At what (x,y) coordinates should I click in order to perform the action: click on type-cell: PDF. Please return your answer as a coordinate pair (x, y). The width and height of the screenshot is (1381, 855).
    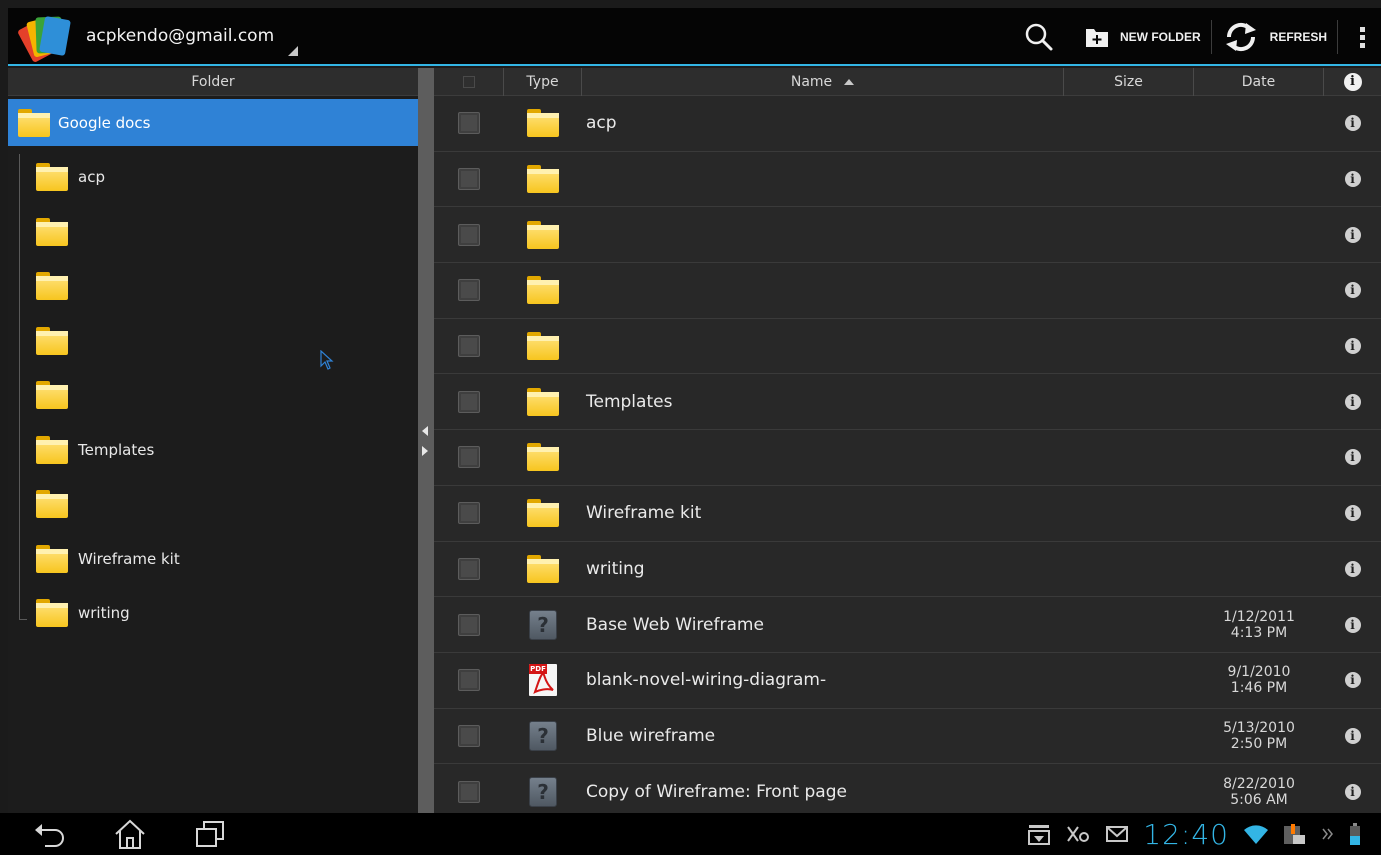
    Looking at the image, I should click on (543, 680).